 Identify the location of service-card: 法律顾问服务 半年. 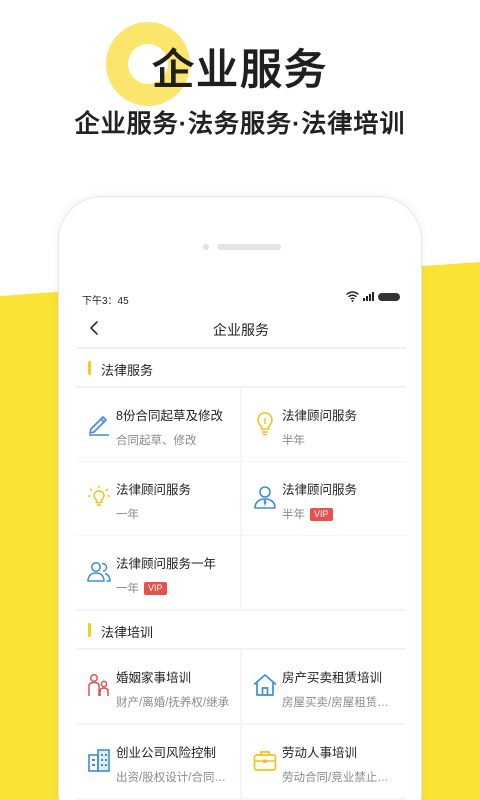
(324, 424).